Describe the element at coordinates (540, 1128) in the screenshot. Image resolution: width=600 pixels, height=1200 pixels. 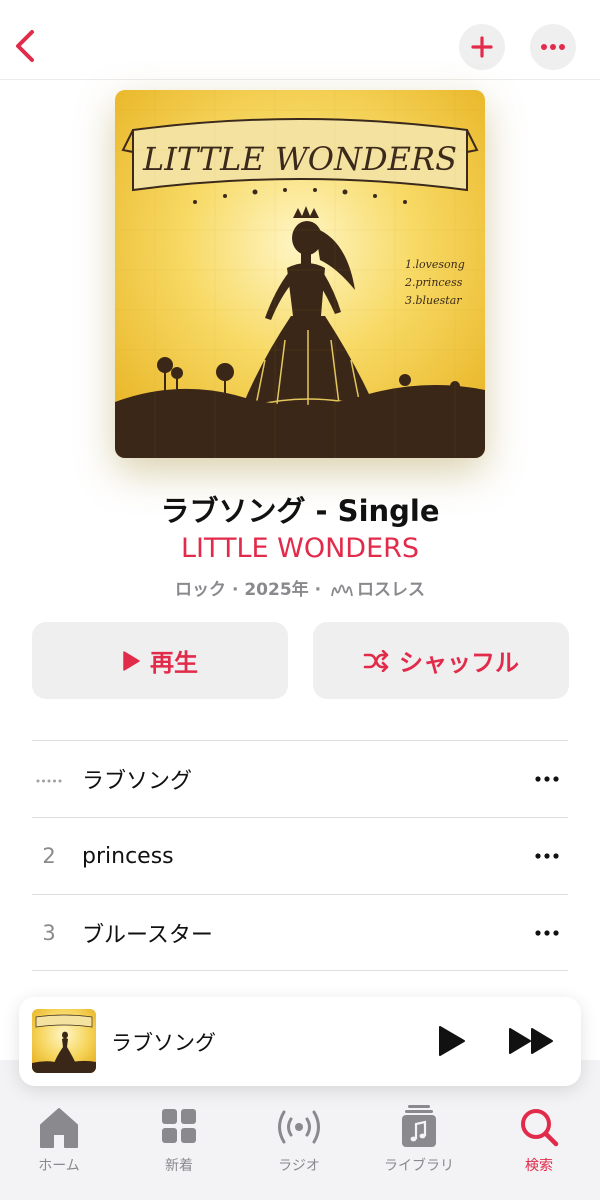
I see `search-icon` at that location.